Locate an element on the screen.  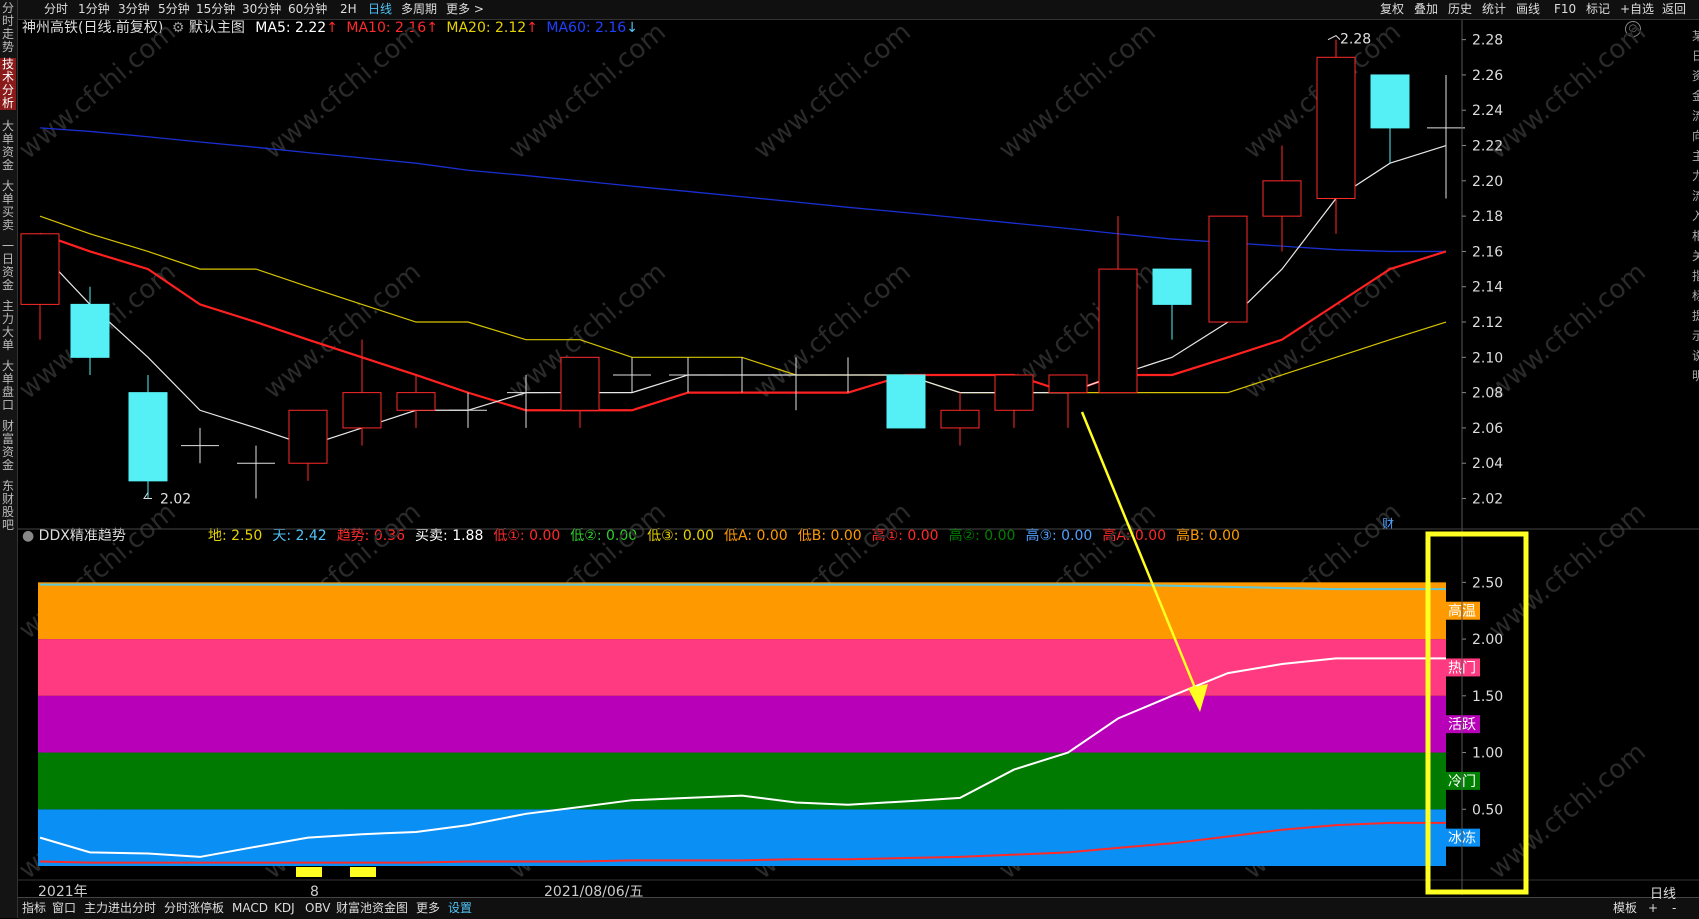
period-tab-3min: 3分钟 is located at coordinates (134, 9).